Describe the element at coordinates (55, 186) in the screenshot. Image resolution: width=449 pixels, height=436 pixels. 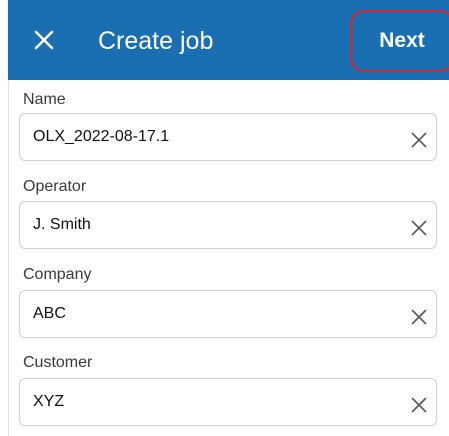
I see `operator-label: Operator` at that location.